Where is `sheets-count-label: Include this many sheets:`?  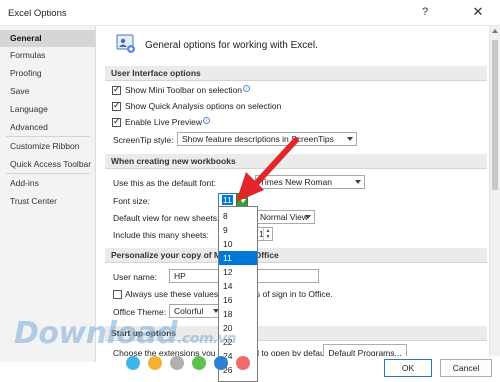 sheets-count-label: Include this many sheets: is located at coordinates (161, 235).